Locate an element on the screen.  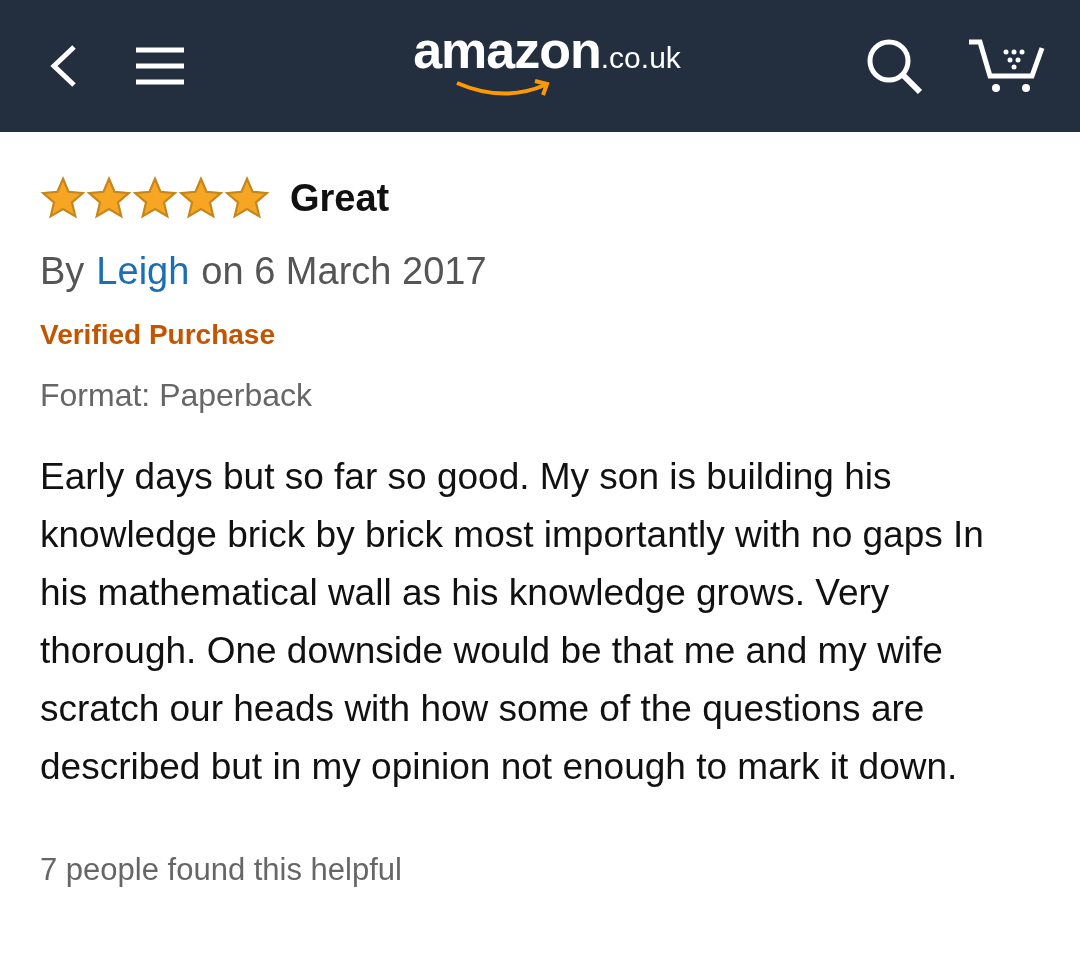
author-link: Leigh is located at coordinates (143, 271).